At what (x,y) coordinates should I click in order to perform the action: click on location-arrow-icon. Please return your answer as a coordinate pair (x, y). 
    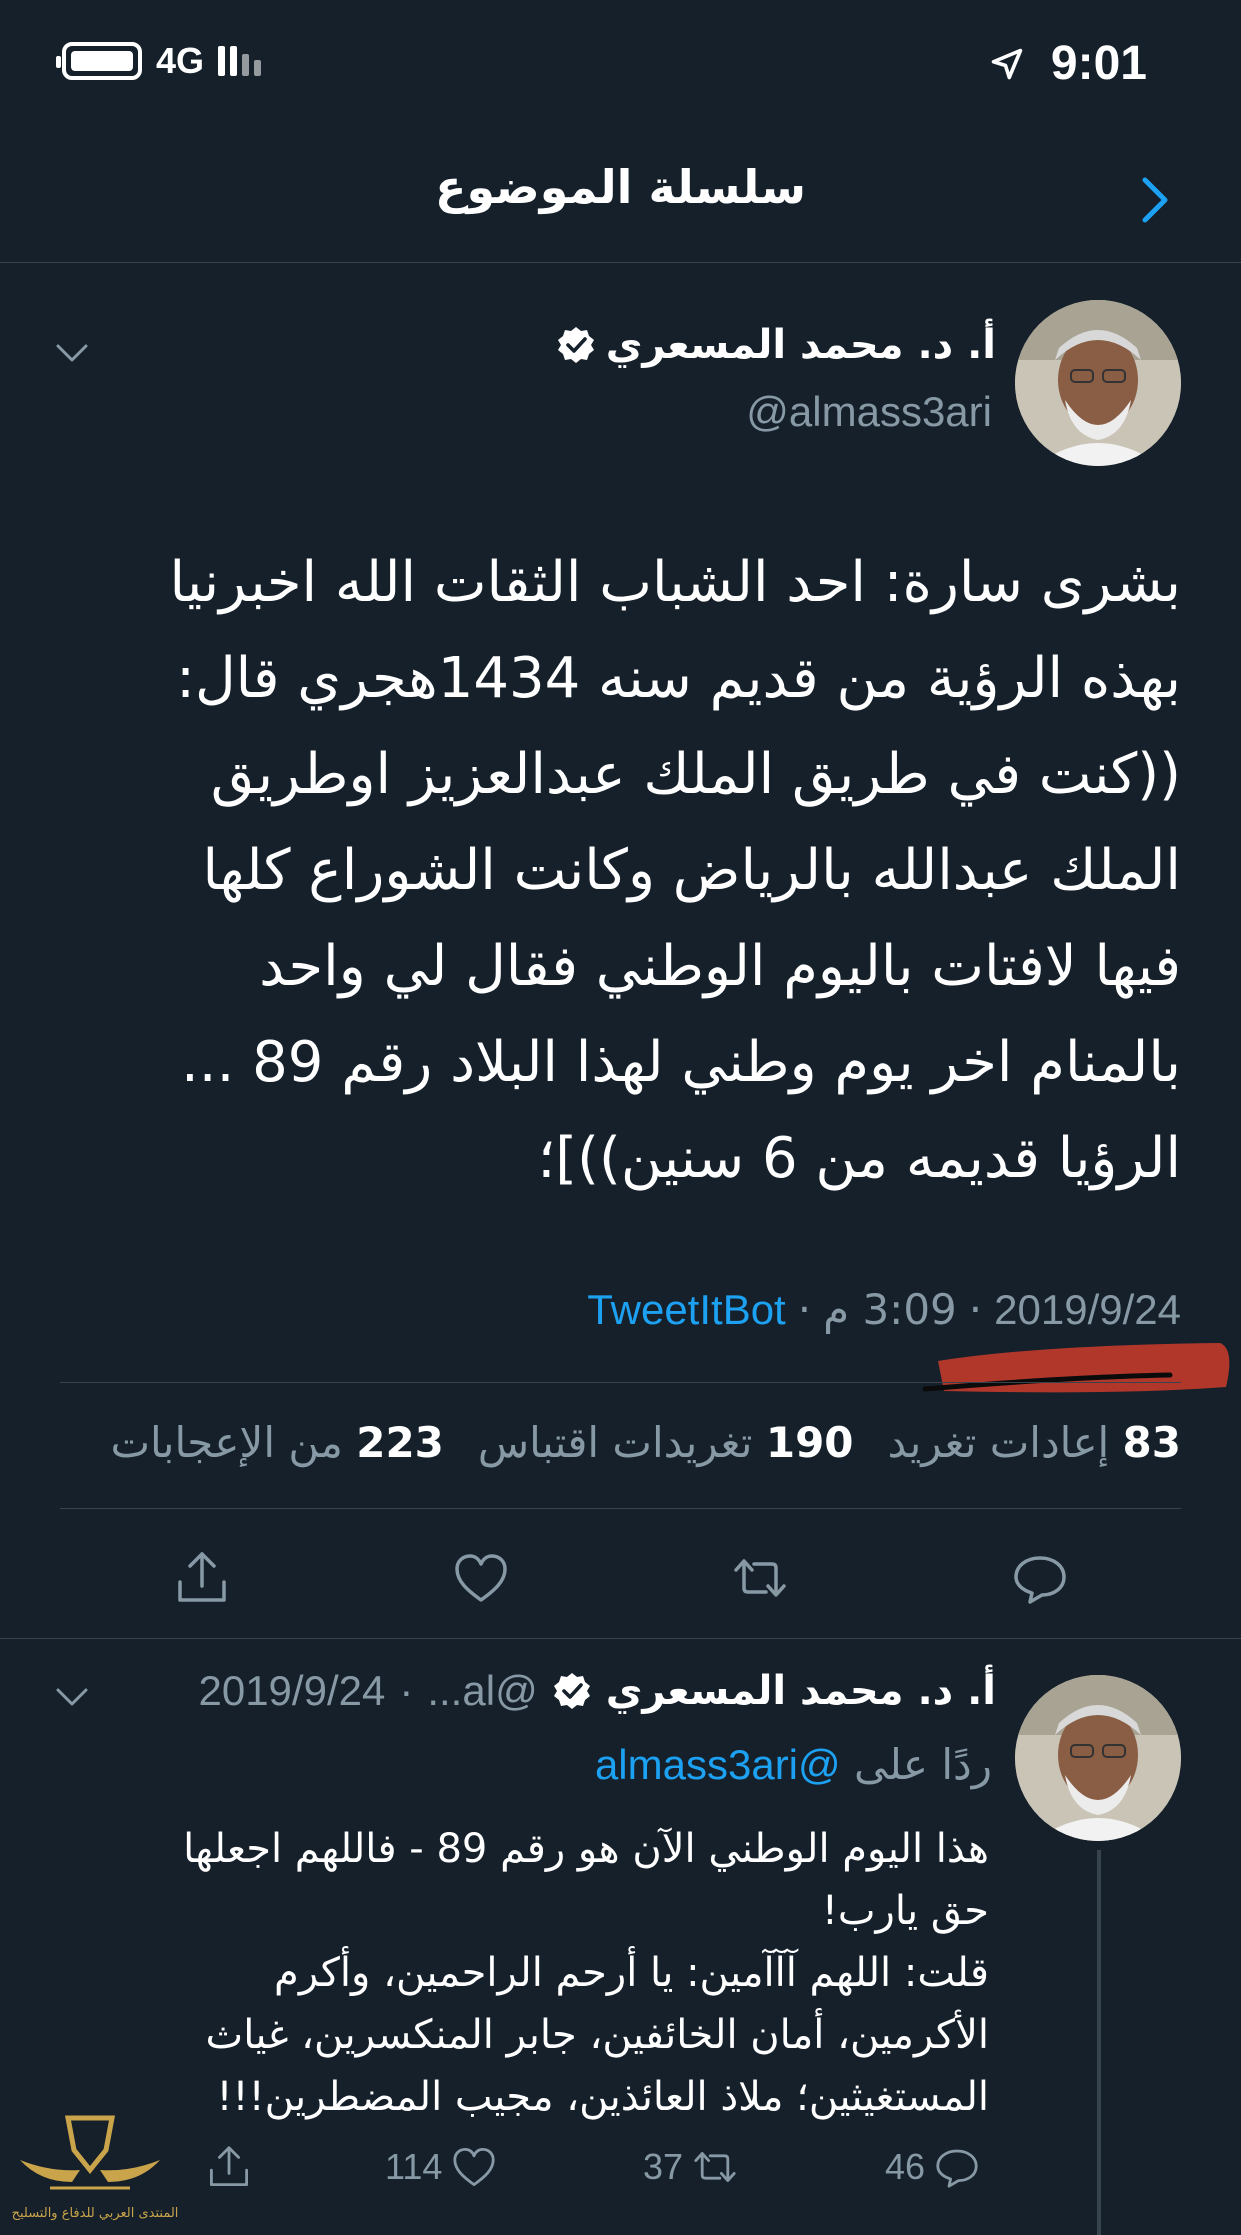
    Looking at the image, I should click on (1007, 63).